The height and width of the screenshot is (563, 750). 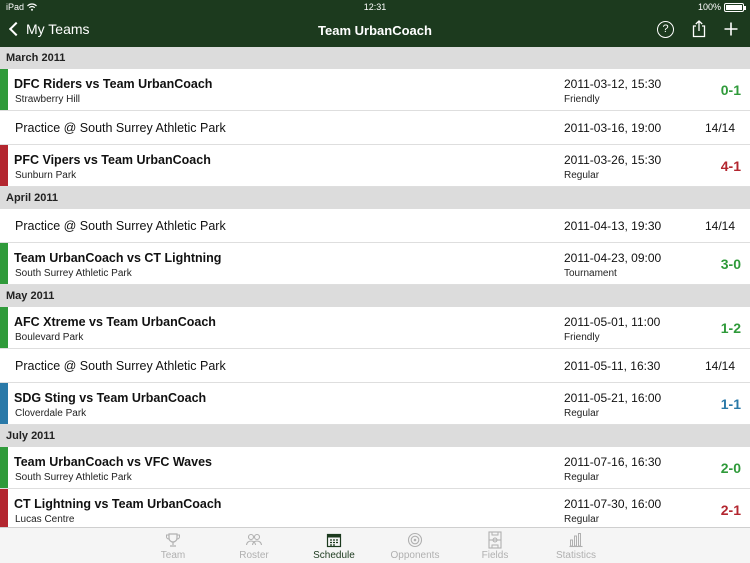 I want to click on game-score: 1-2, so click(x=730, y=328).